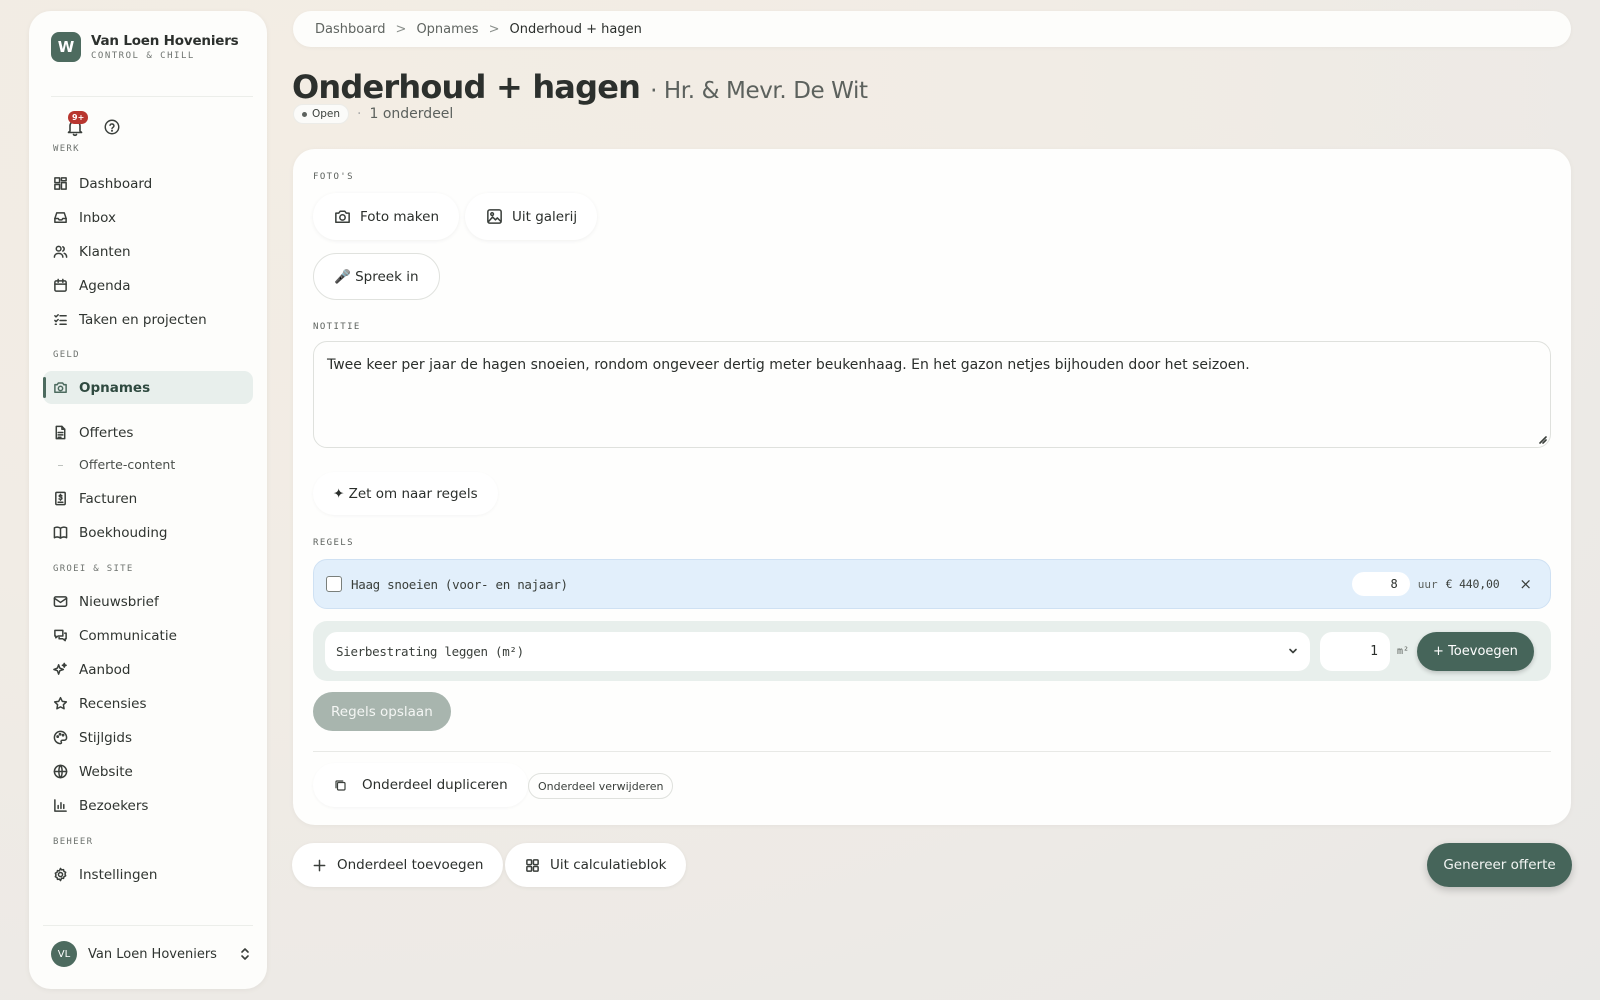  I want to click on convert-to-rules-button: ✦ Zet om naar regels, so click(405, 493).